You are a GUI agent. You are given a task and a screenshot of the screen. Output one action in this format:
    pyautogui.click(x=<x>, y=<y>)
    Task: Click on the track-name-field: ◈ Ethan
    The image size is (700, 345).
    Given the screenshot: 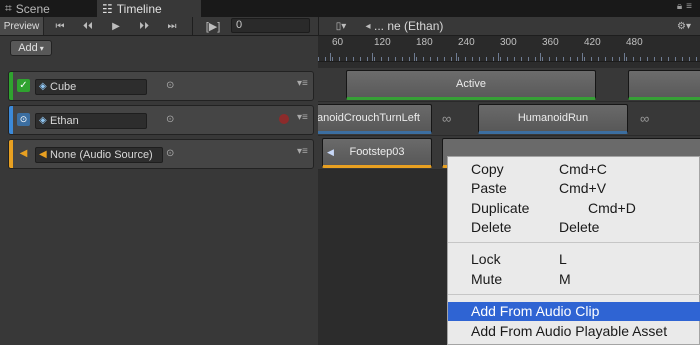 What is the action you would take?
    pyautogui.click(x=91, y=121)
    